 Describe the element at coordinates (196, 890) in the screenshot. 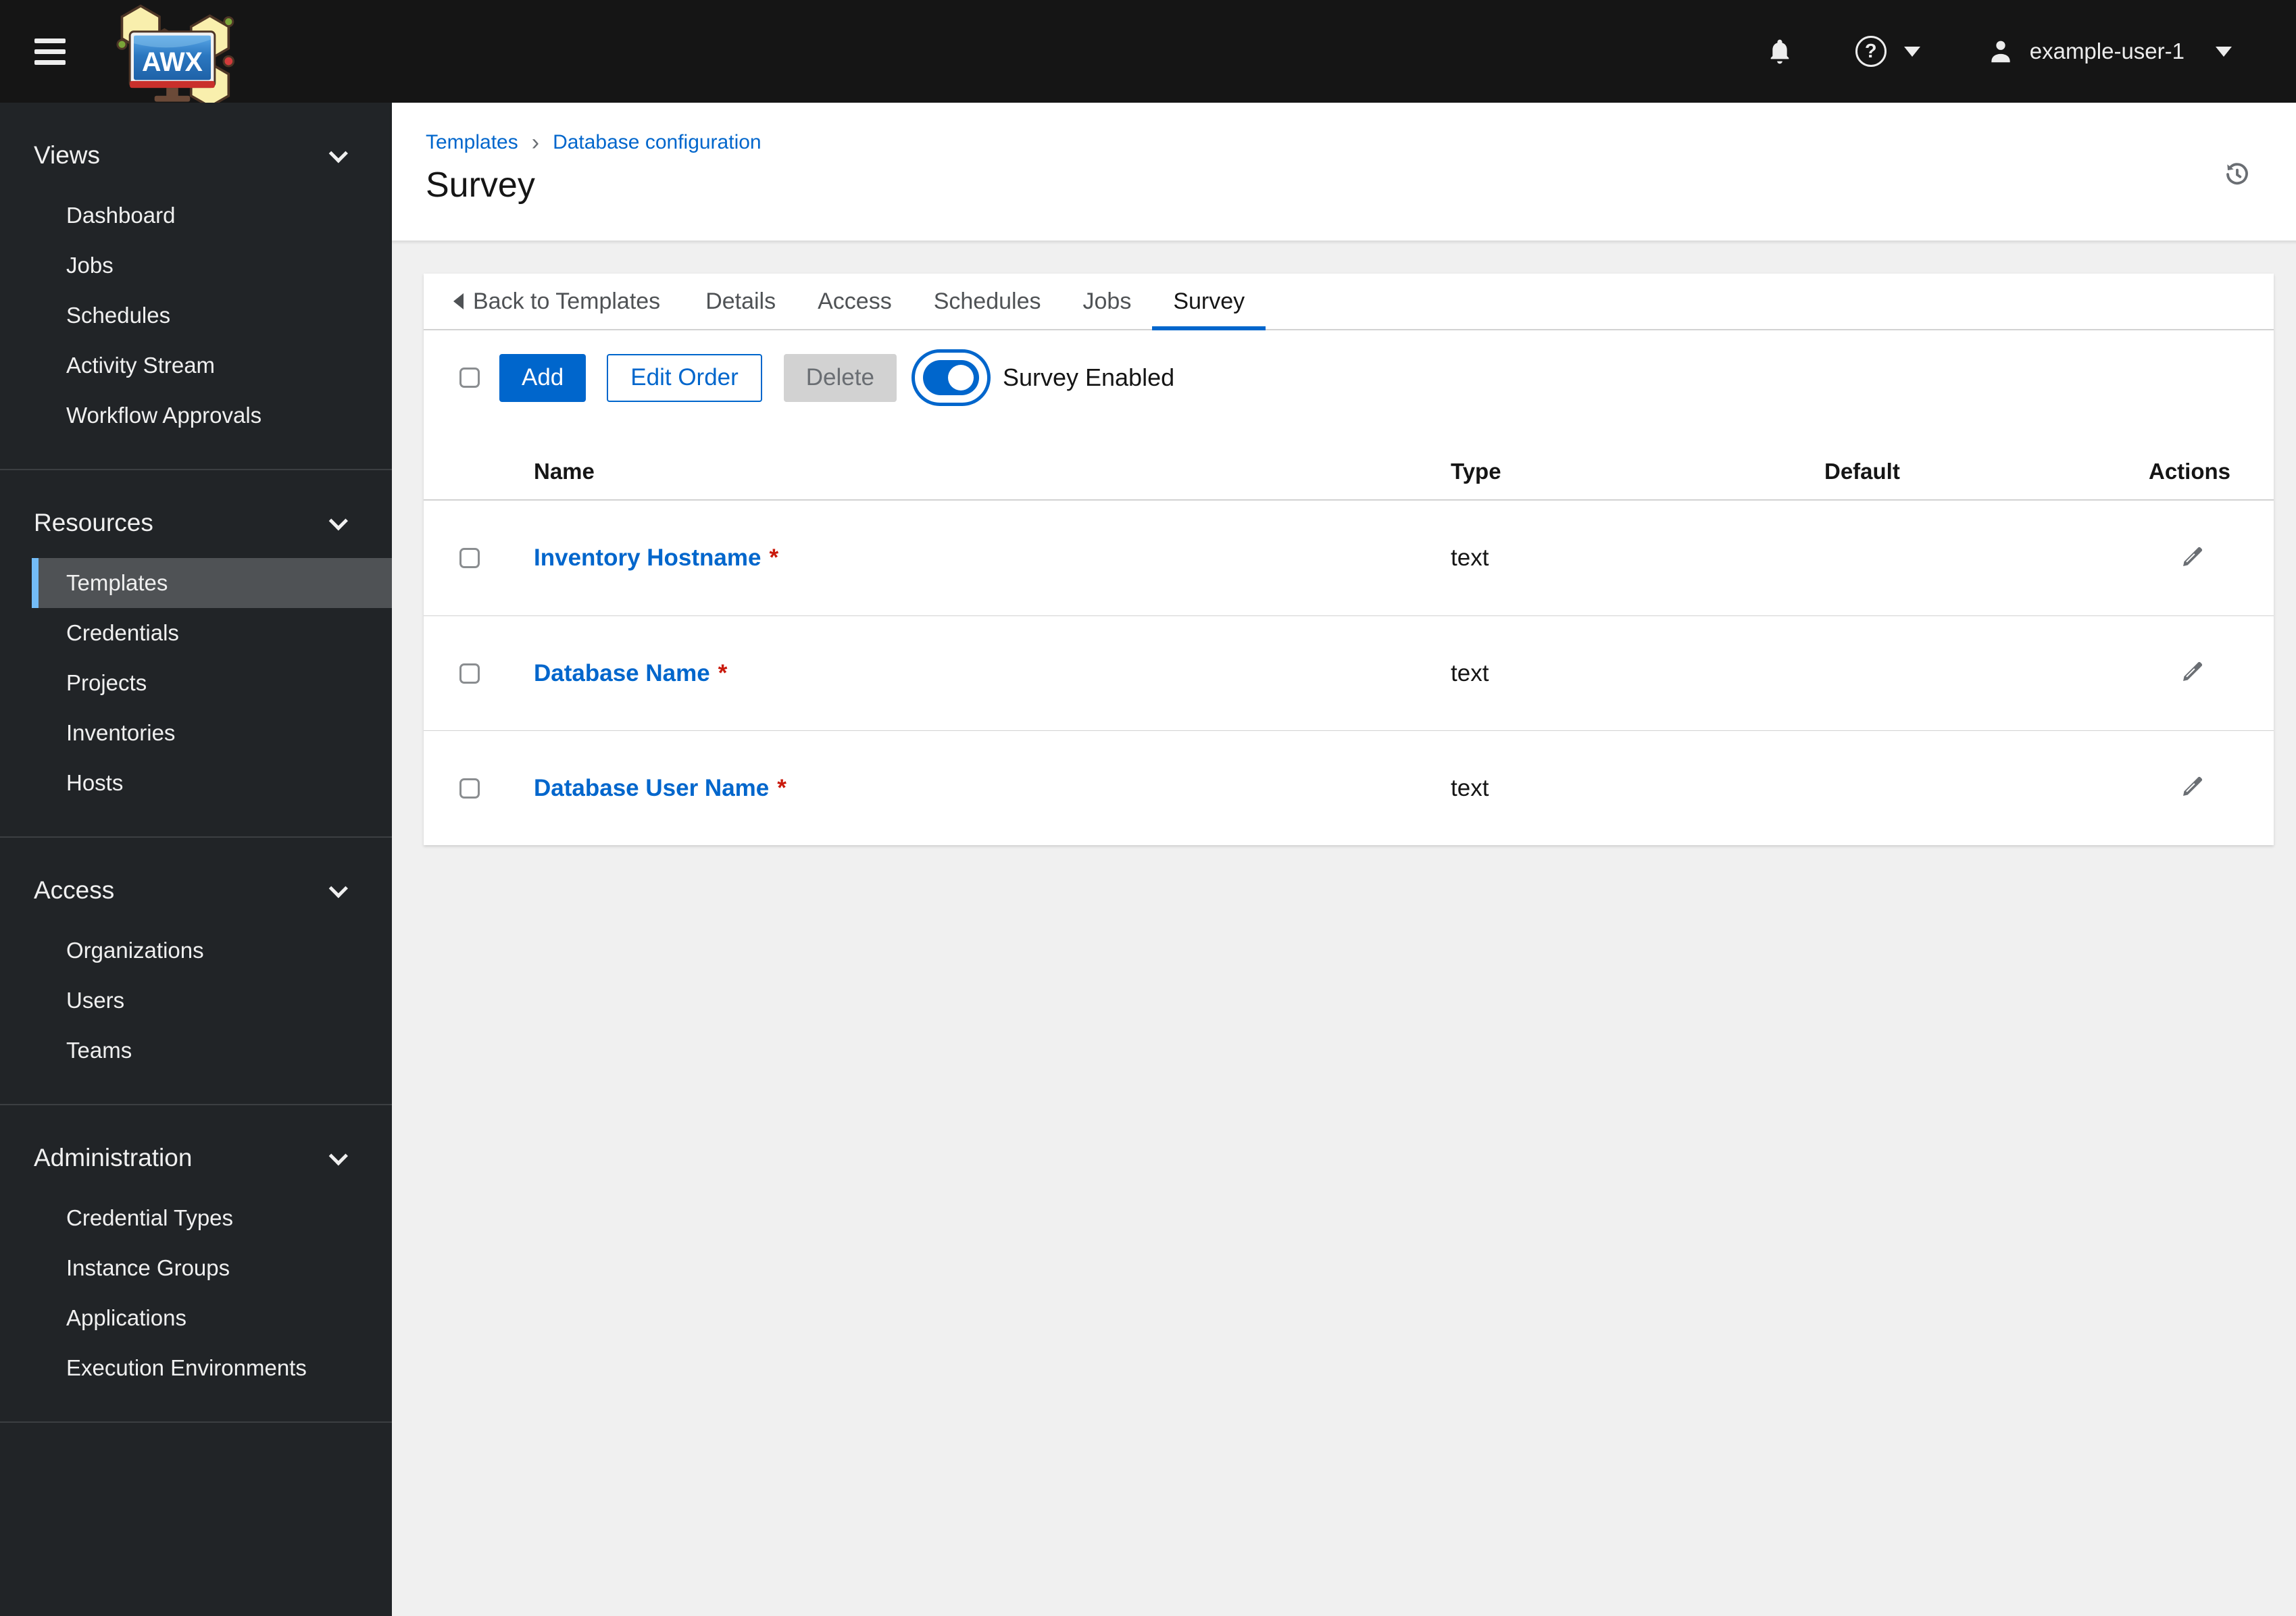

I see `nav-section-header-access: Access` at that location.